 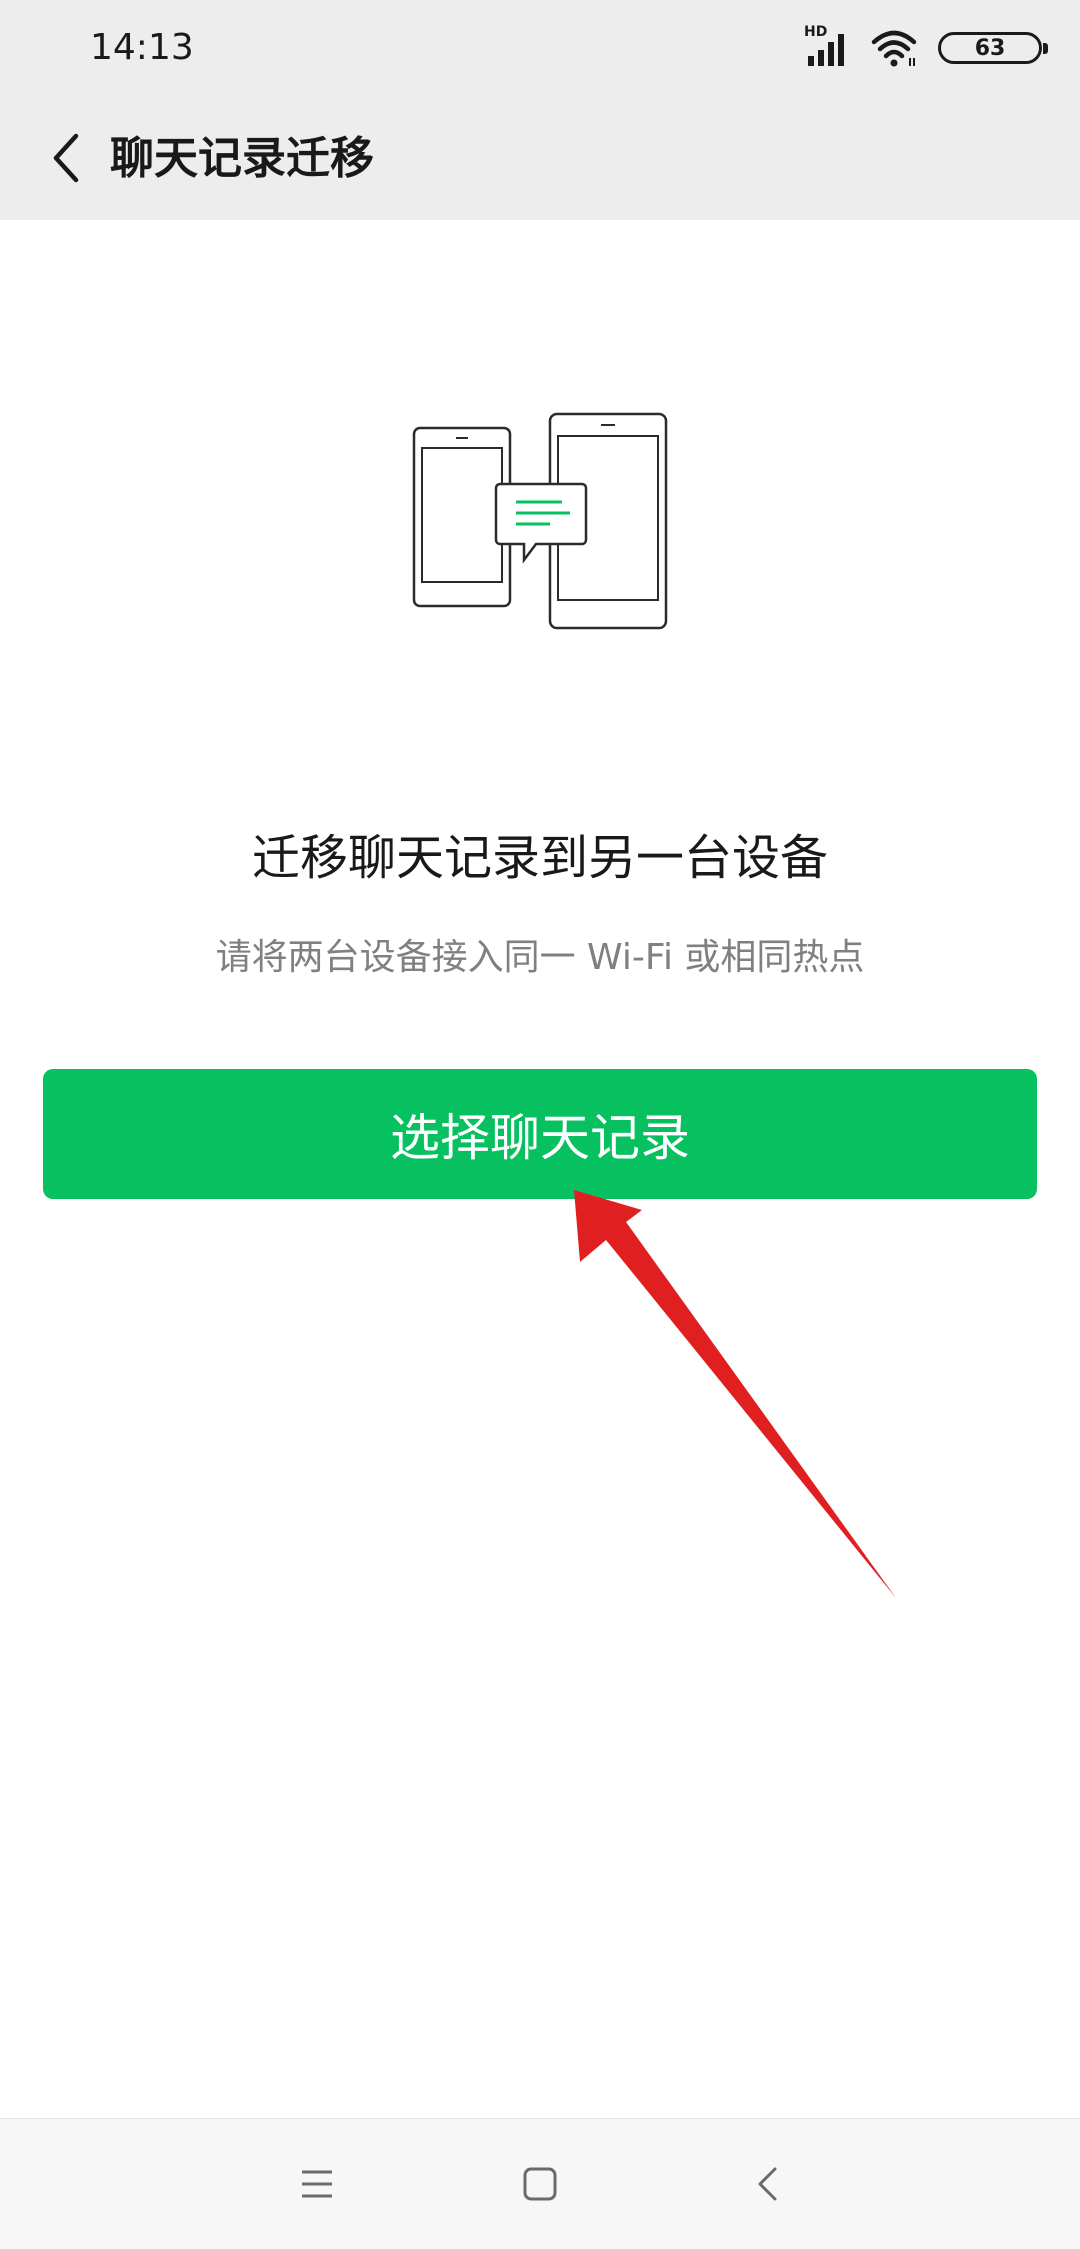 I want to click on system-nav-bar, so click(x=540, y=2183).